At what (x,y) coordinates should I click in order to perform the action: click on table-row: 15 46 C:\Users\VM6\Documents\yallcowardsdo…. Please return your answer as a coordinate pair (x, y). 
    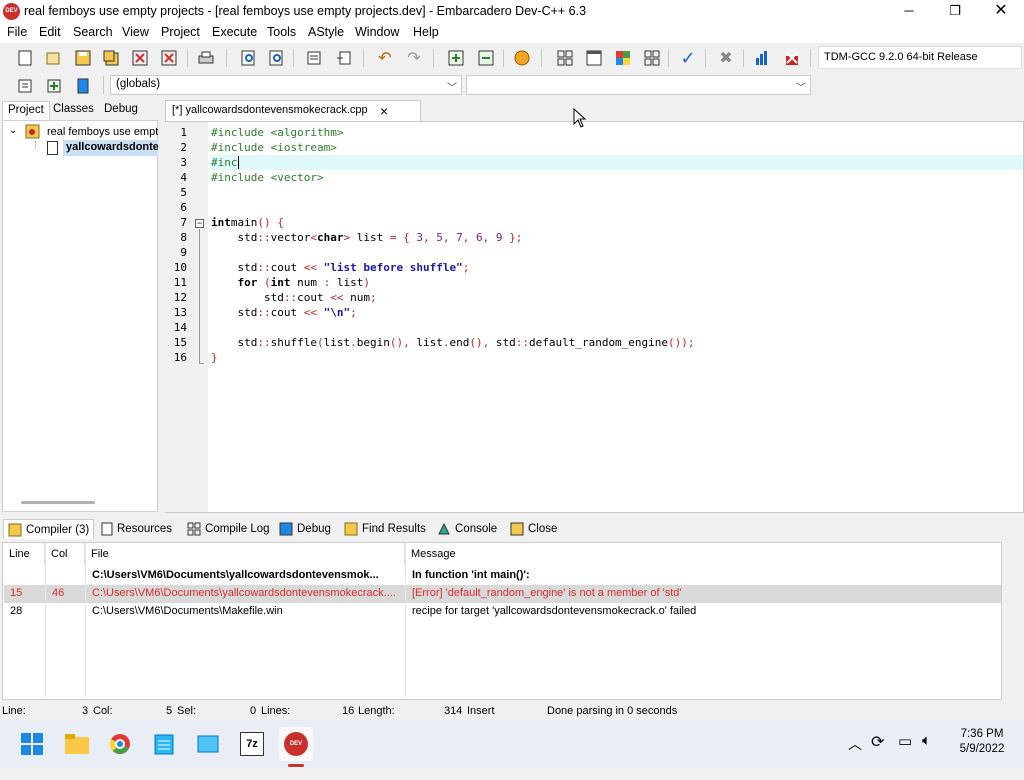
    Looking at the image, I should click on (502, 594).